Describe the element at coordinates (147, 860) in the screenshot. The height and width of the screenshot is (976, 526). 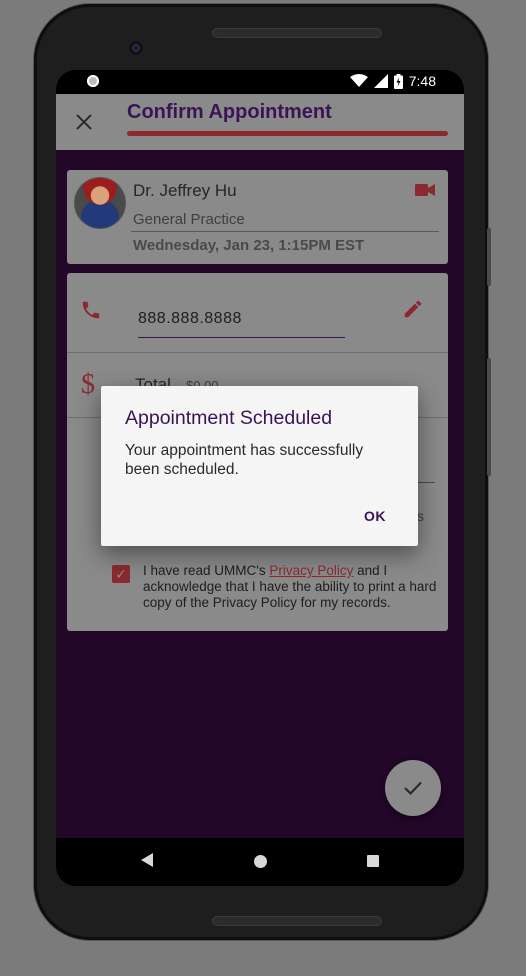
I see `nav-back-icon` at that location.